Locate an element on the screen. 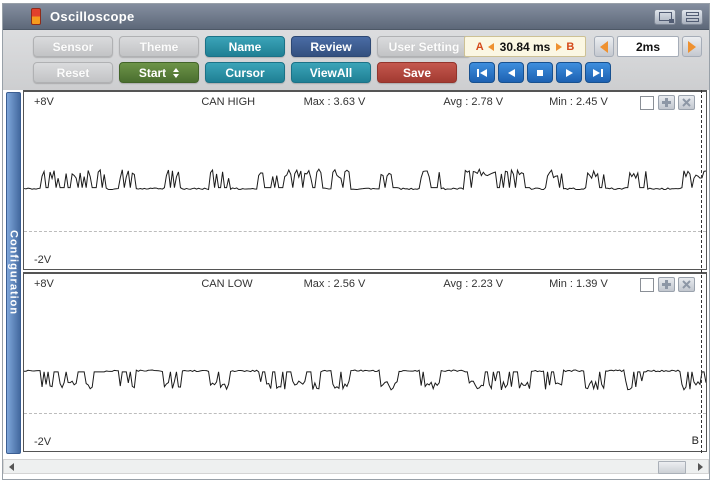 The image size is (713, 486). waveform-can-low is located at coordinates (365, 380).